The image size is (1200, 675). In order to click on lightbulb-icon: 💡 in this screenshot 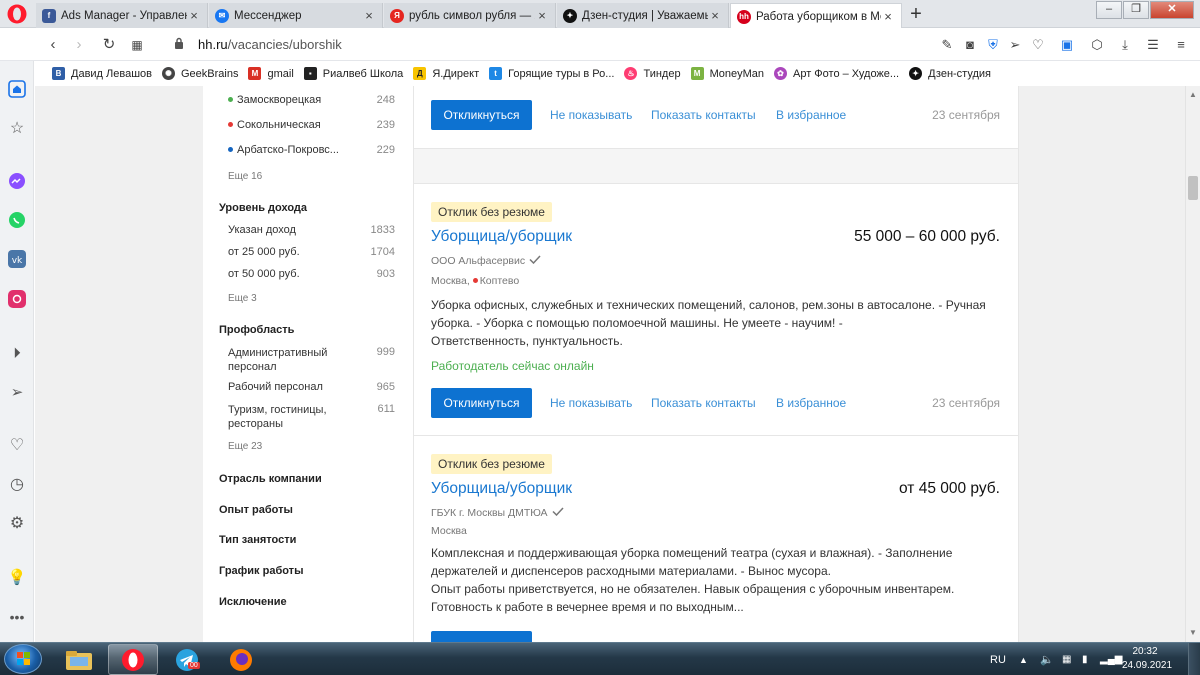, I will do `click(17, 577)`.